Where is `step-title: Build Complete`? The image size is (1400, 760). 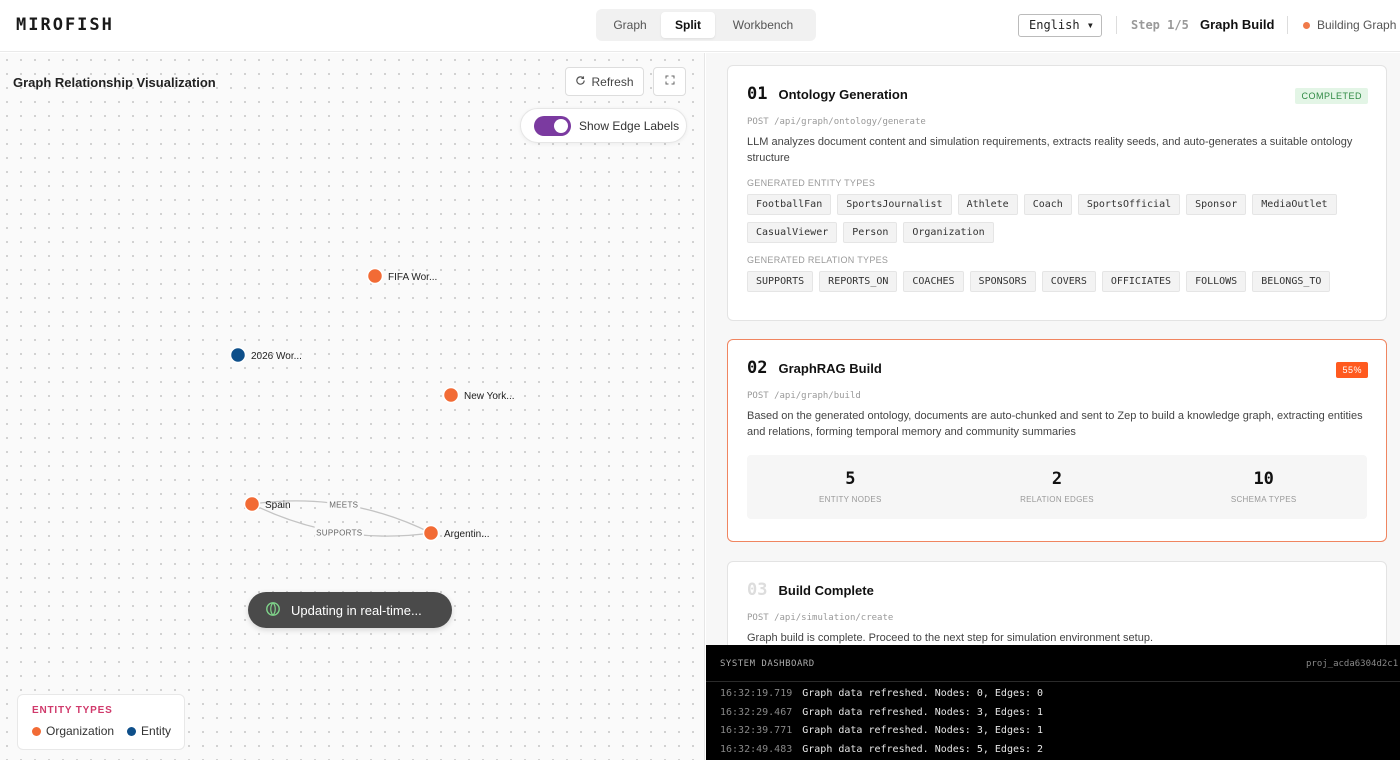 step-title: Build Complete is located at coordinates (826, 590).